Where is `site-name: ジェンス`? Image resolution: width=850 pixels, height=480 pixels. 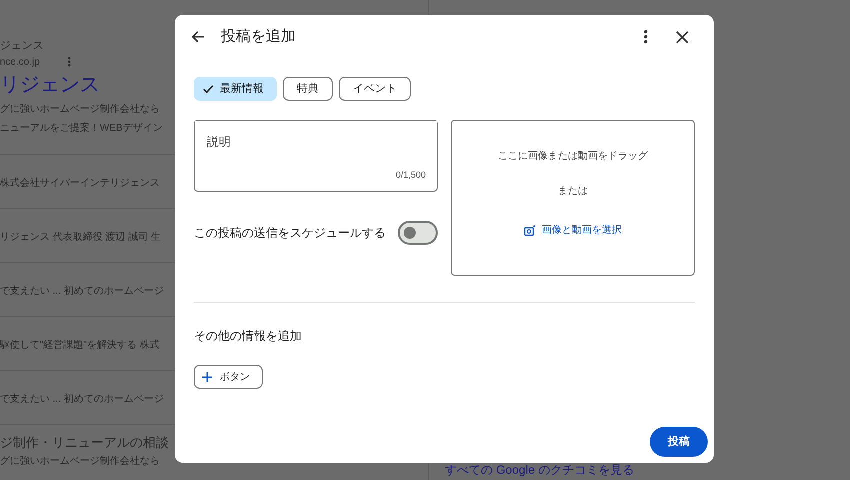 site-name: ジェンス is located at coordinates (22, 46).